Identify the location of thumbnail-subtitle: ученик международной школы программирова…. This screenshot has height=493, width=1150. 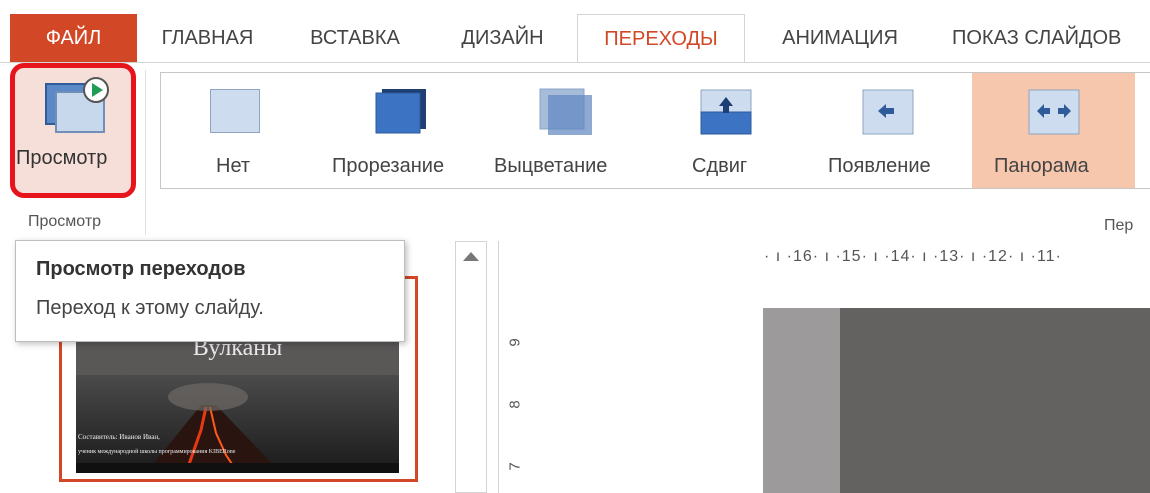
(157, 452).